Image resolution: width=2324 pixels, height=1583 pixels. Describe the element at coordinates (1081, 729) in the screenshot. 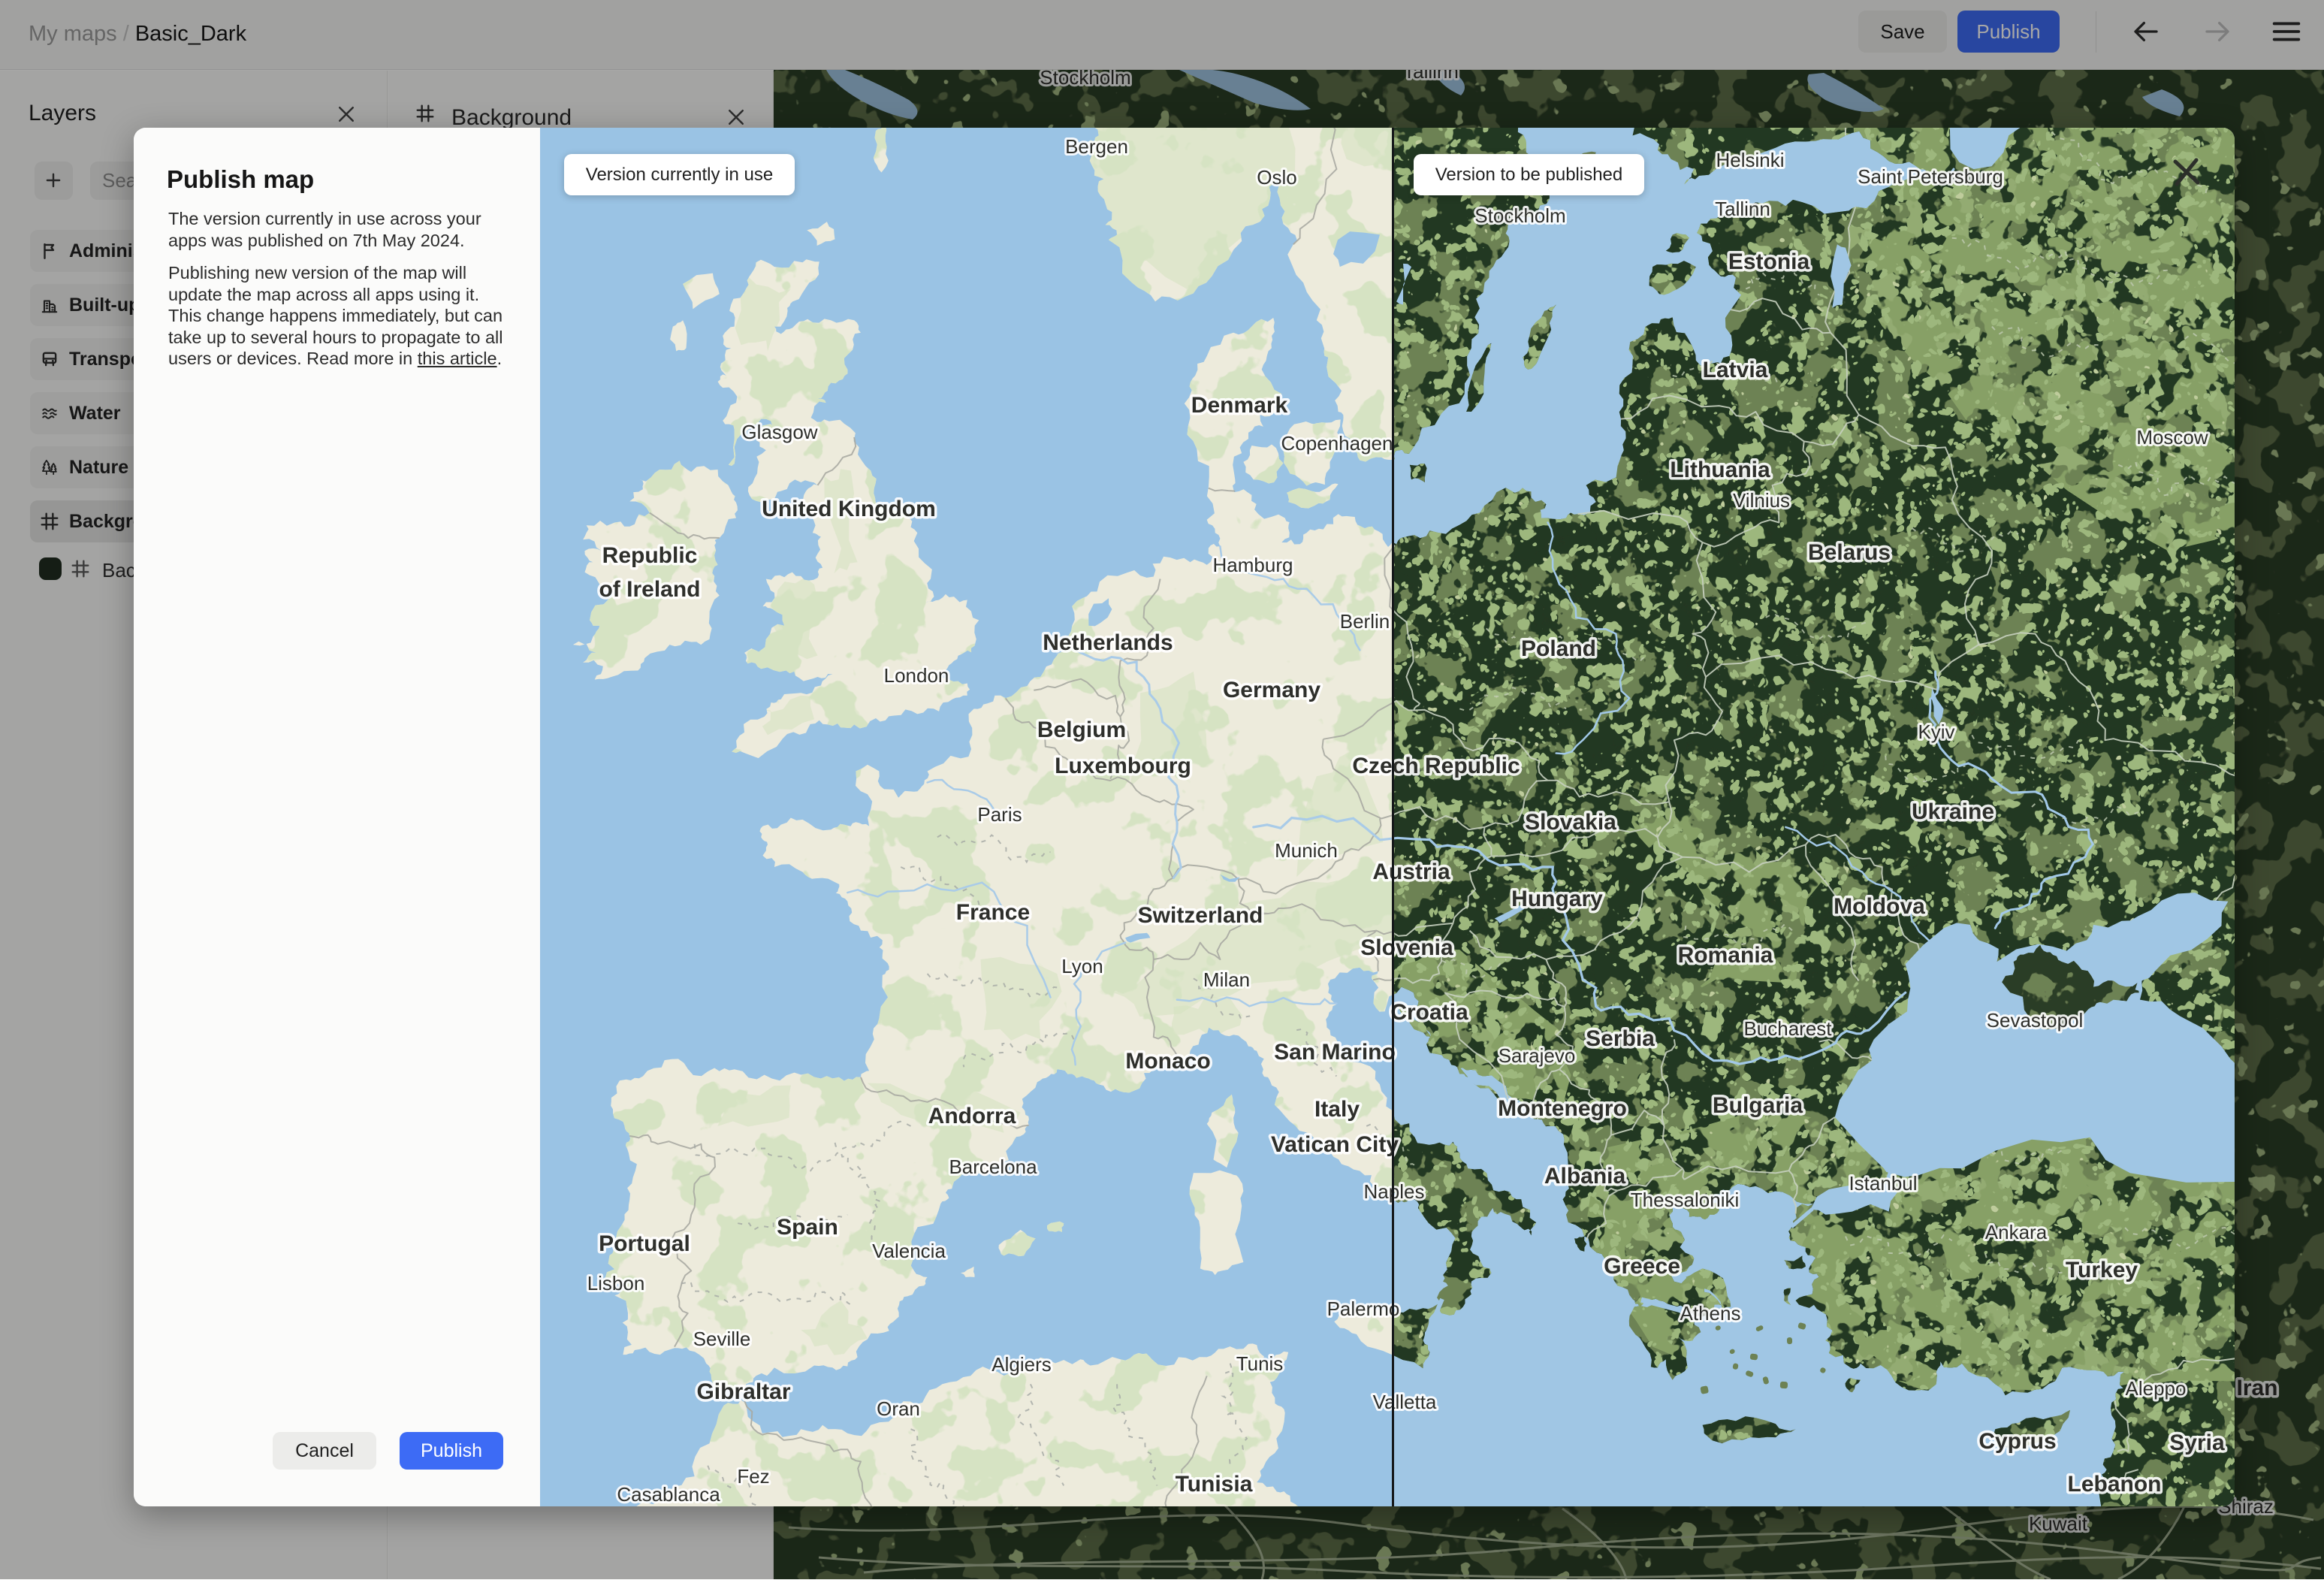

I see `svg-text: Belgium` at that location.